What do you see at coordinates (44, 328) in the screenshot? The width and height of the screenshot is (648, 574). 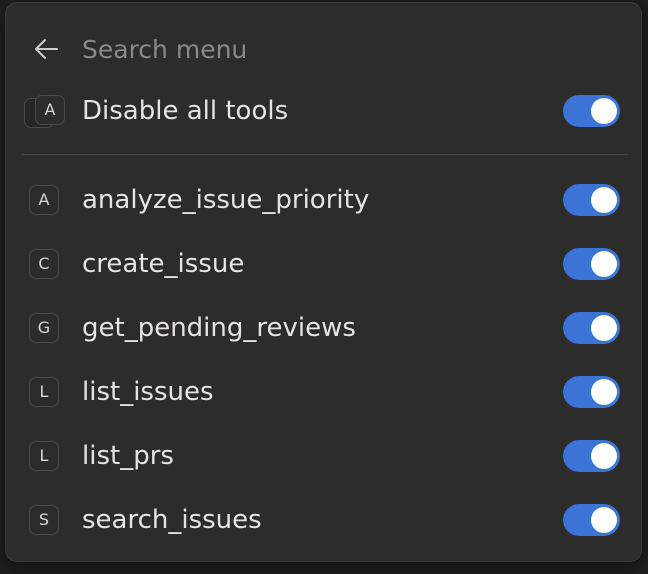 I see `tool-badge: G` at bounding box center [44, 328].